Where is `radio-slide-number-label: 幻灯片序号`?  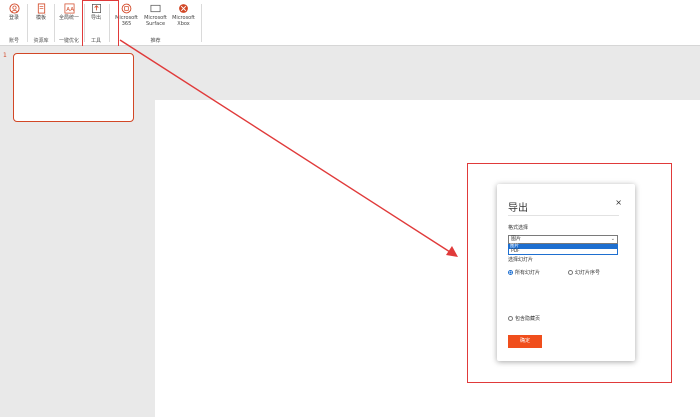
radio-slide-number-label: 幻灯片序号 is located at coordinates (588, 273).